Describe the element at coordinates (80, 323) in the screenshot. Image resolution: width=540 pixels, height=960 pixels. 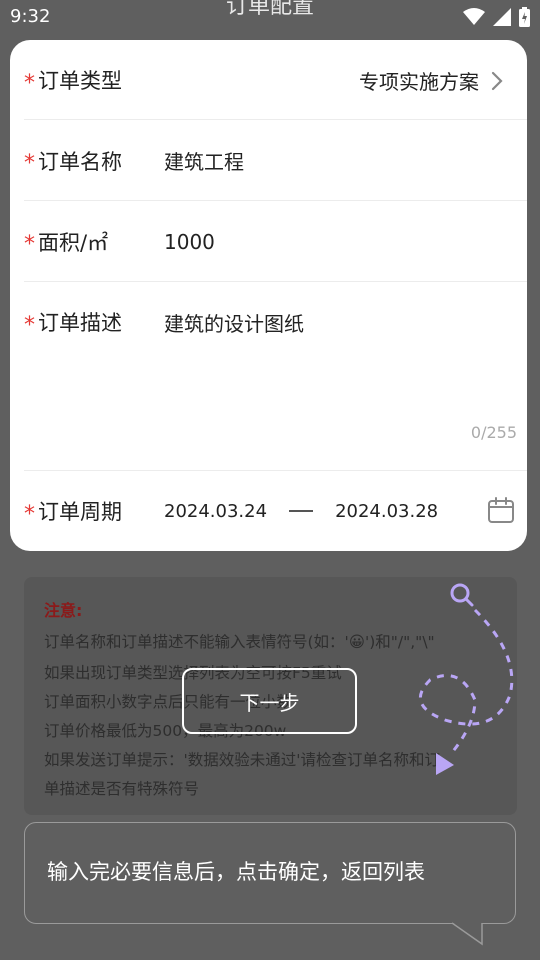
I see `description-label: 订单描述` at that location.